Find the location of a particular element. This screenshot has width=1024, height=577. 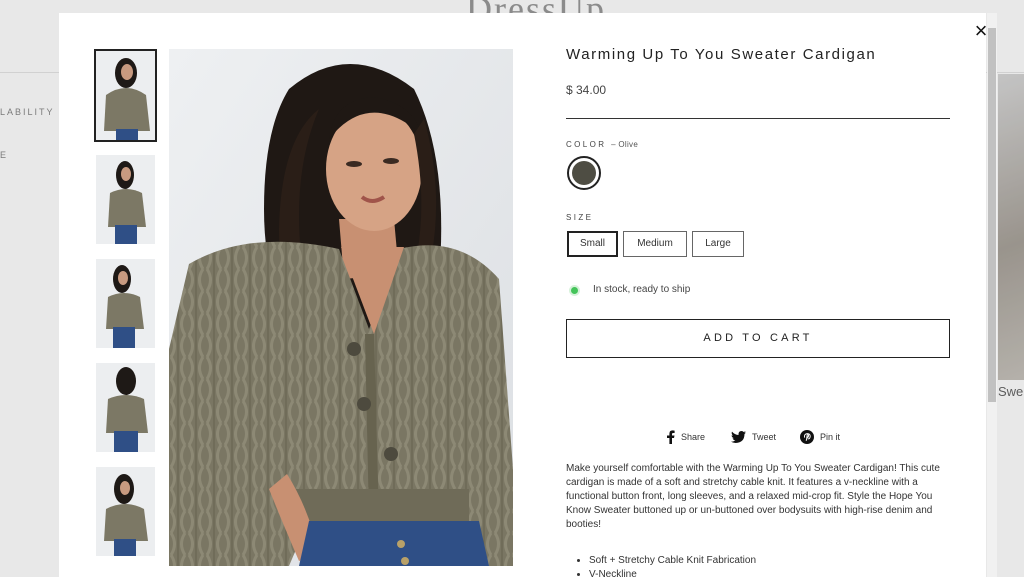

product-title: Warming Up To You Sweater Cardigan is located at coordinates (721, 54).